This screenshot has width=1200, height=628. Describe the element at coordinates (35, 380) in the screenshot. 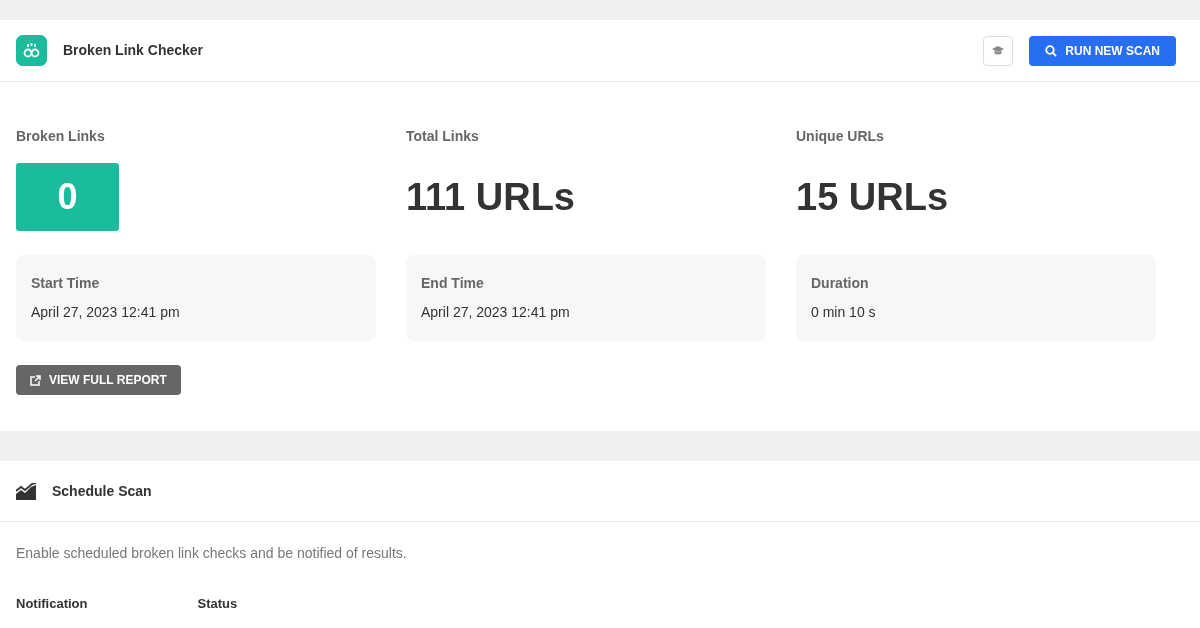

I see `external-link-icon` at that location.